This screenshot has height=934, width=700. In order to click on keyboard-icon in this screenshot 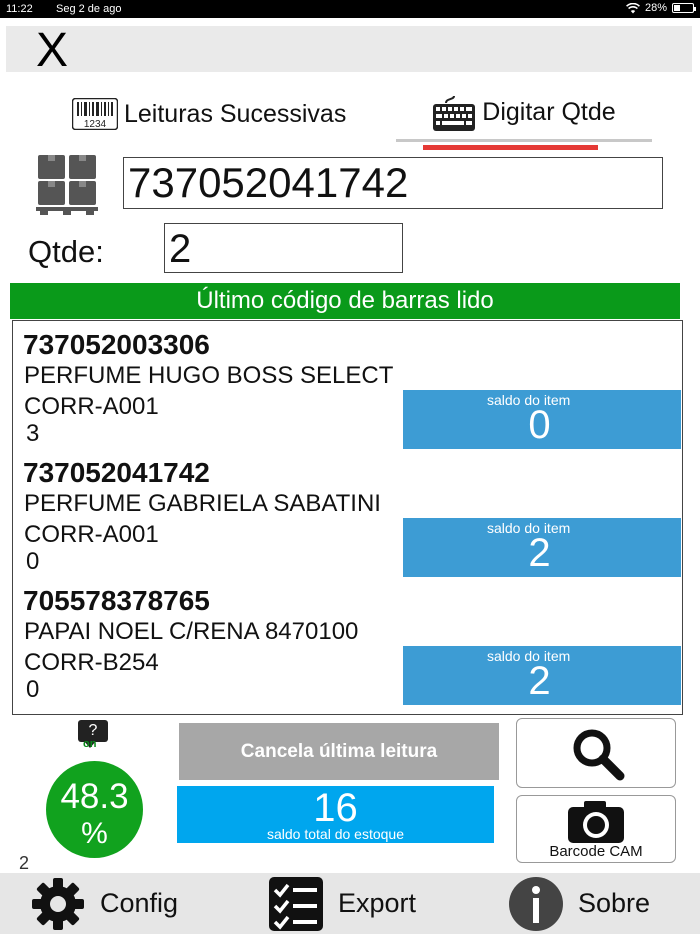, I will do `click(454, 113)`.